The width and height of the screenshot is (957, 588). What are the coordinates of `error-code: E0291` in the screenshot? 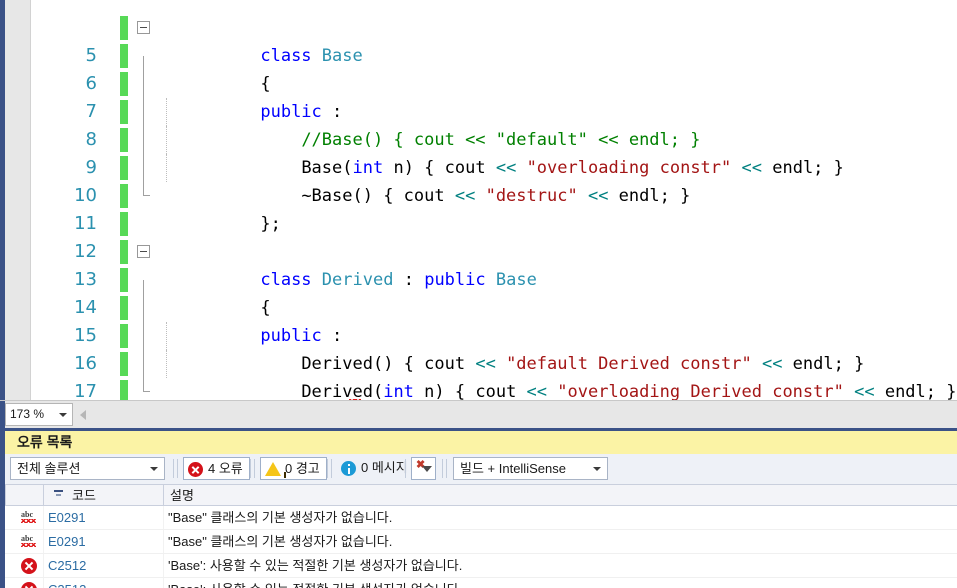 It's located at (67, 541).